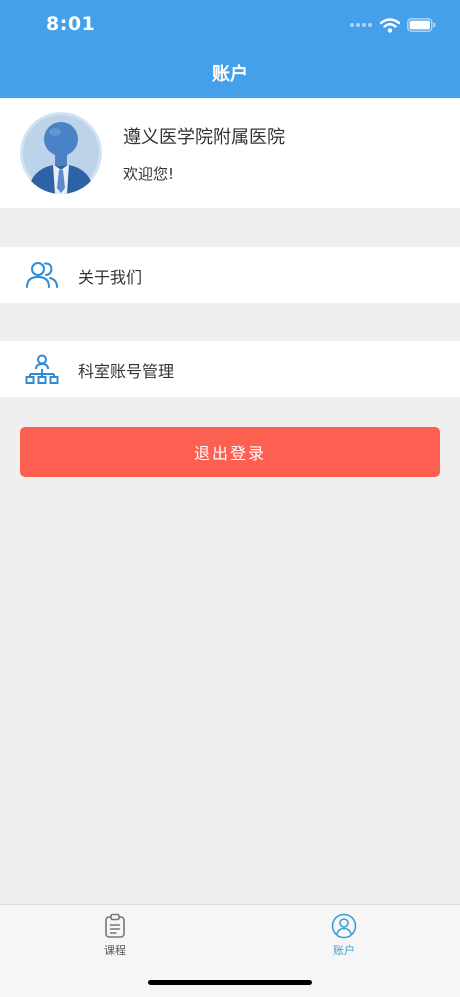  What do you see at coordinates (115, 940) in the screenshot?
I see `tab-courses: 课程` at bounding box center [115, 940].